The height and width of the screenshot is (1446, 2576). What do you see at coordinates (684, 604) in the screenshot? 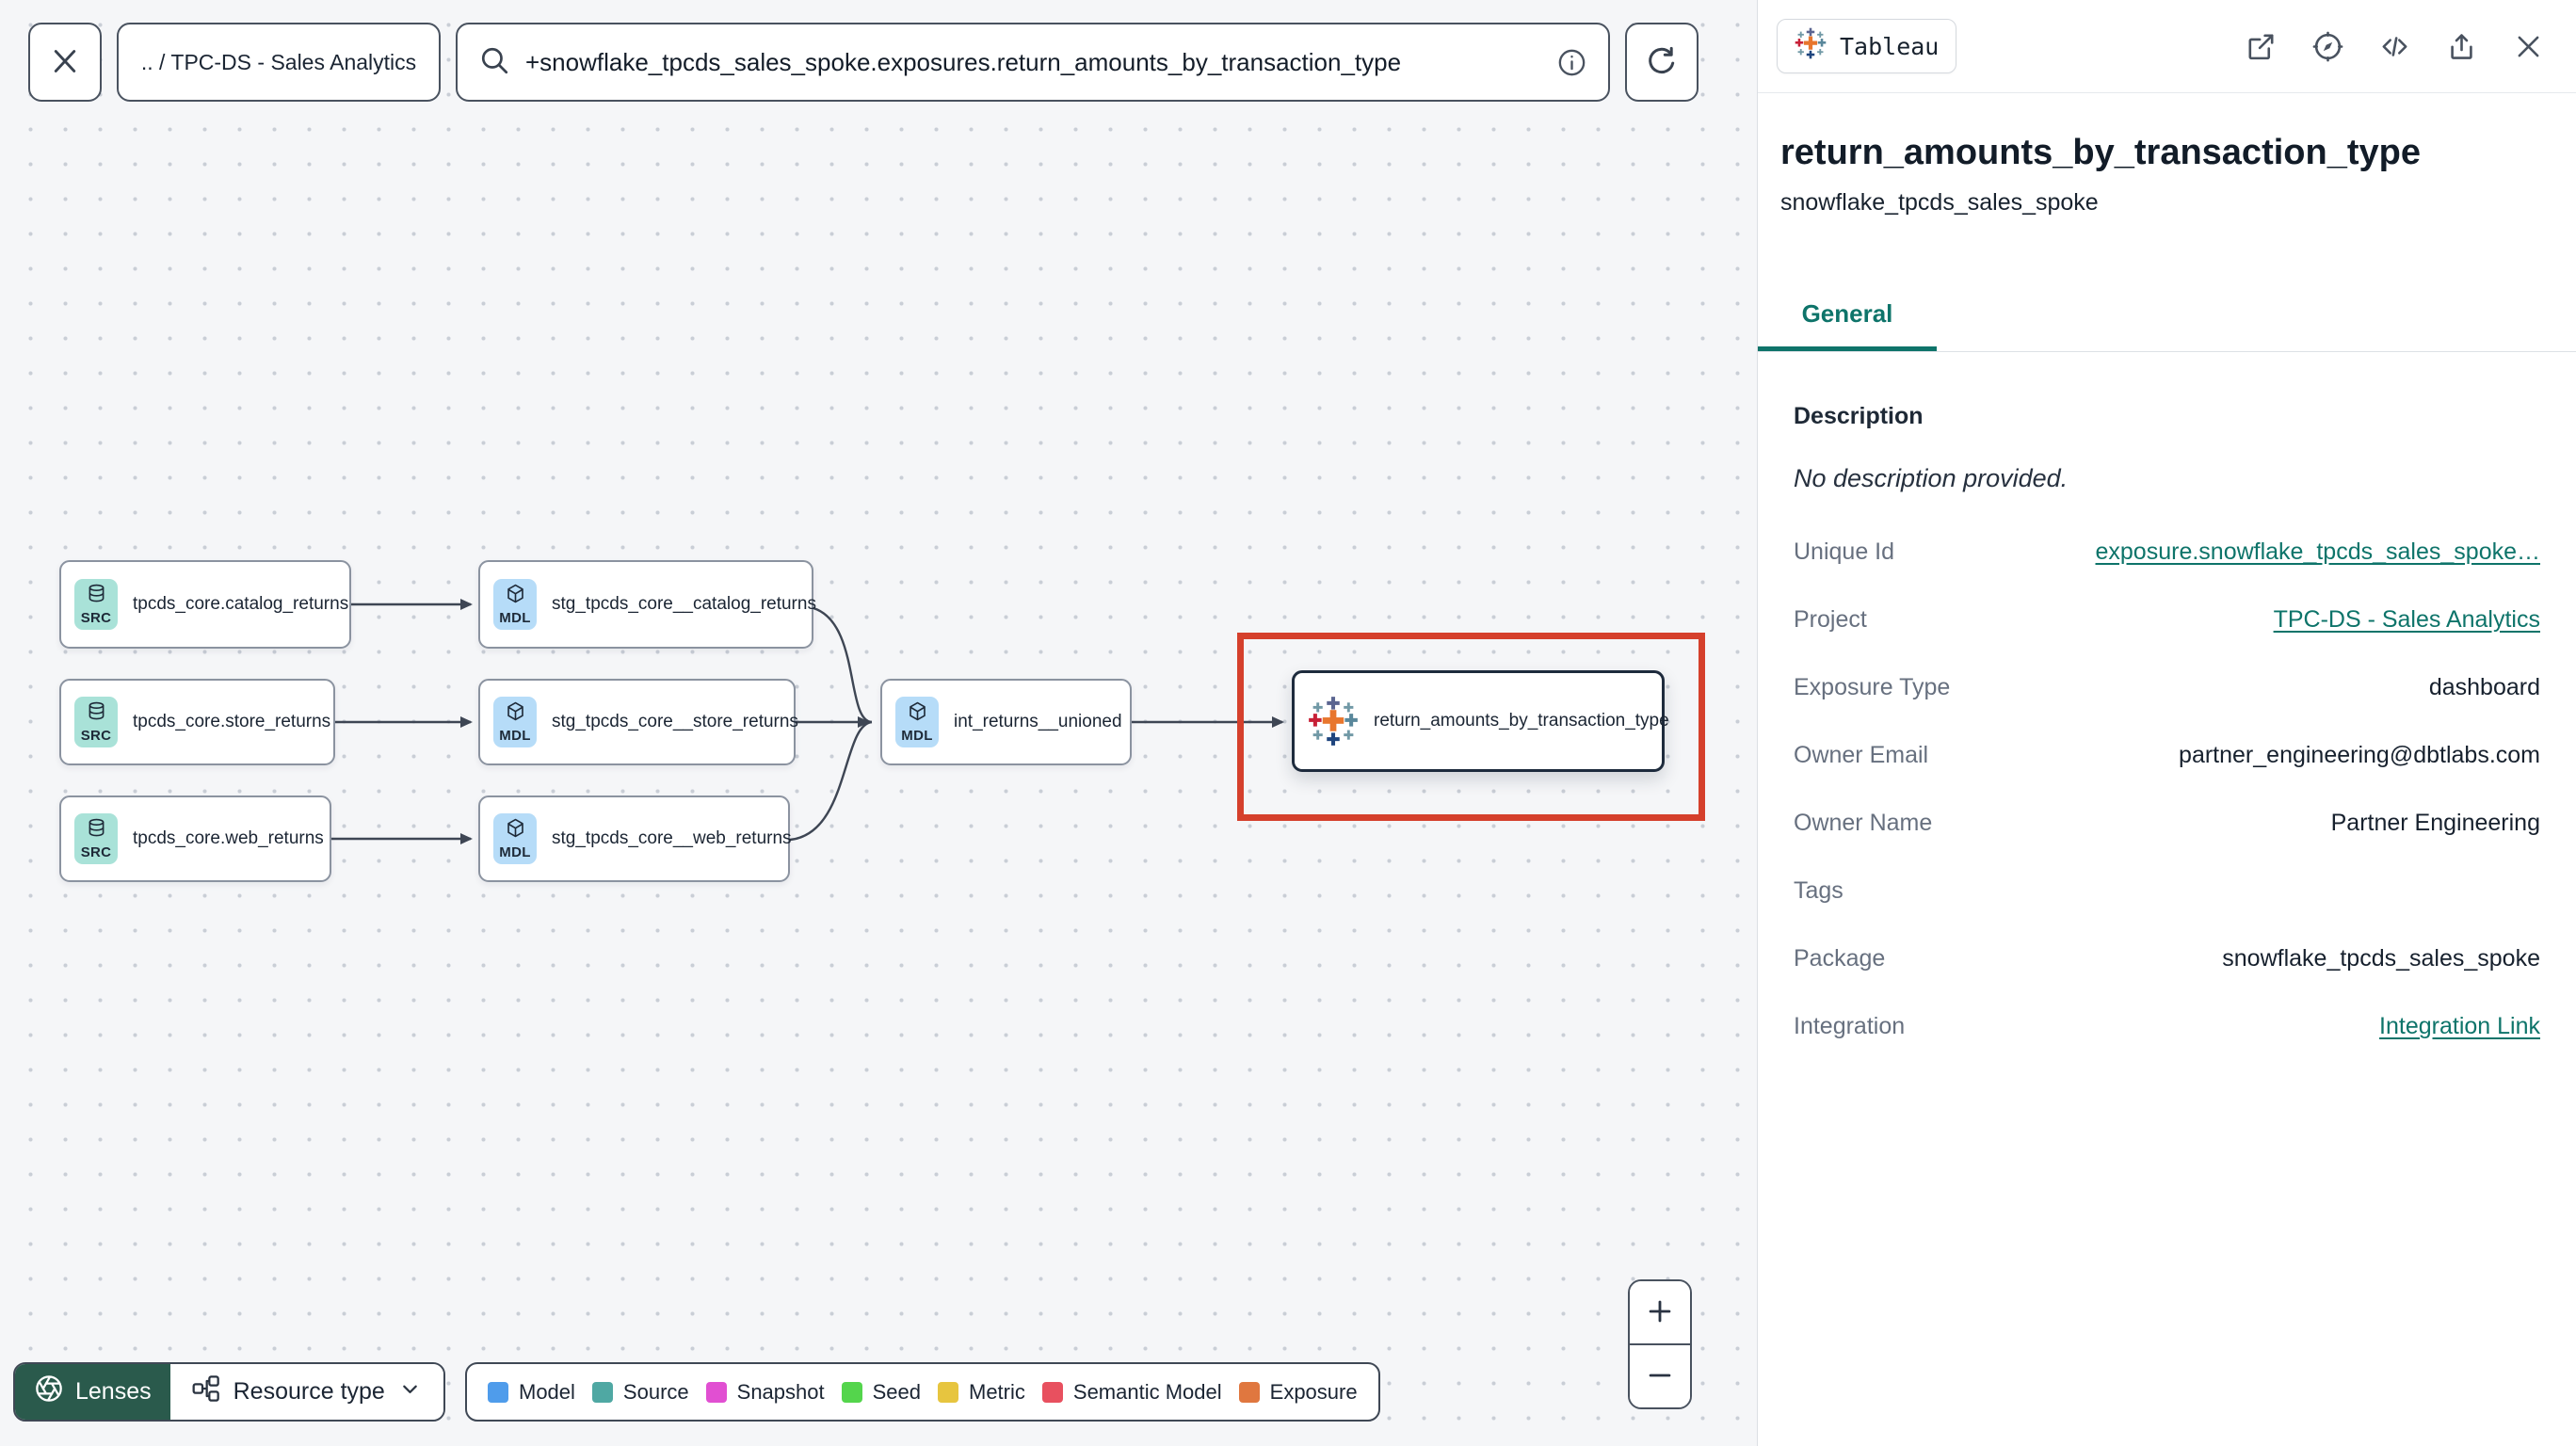
I see `node-label: stg_tpcds_core__catalog_returns` at bounding box center [684, 604].